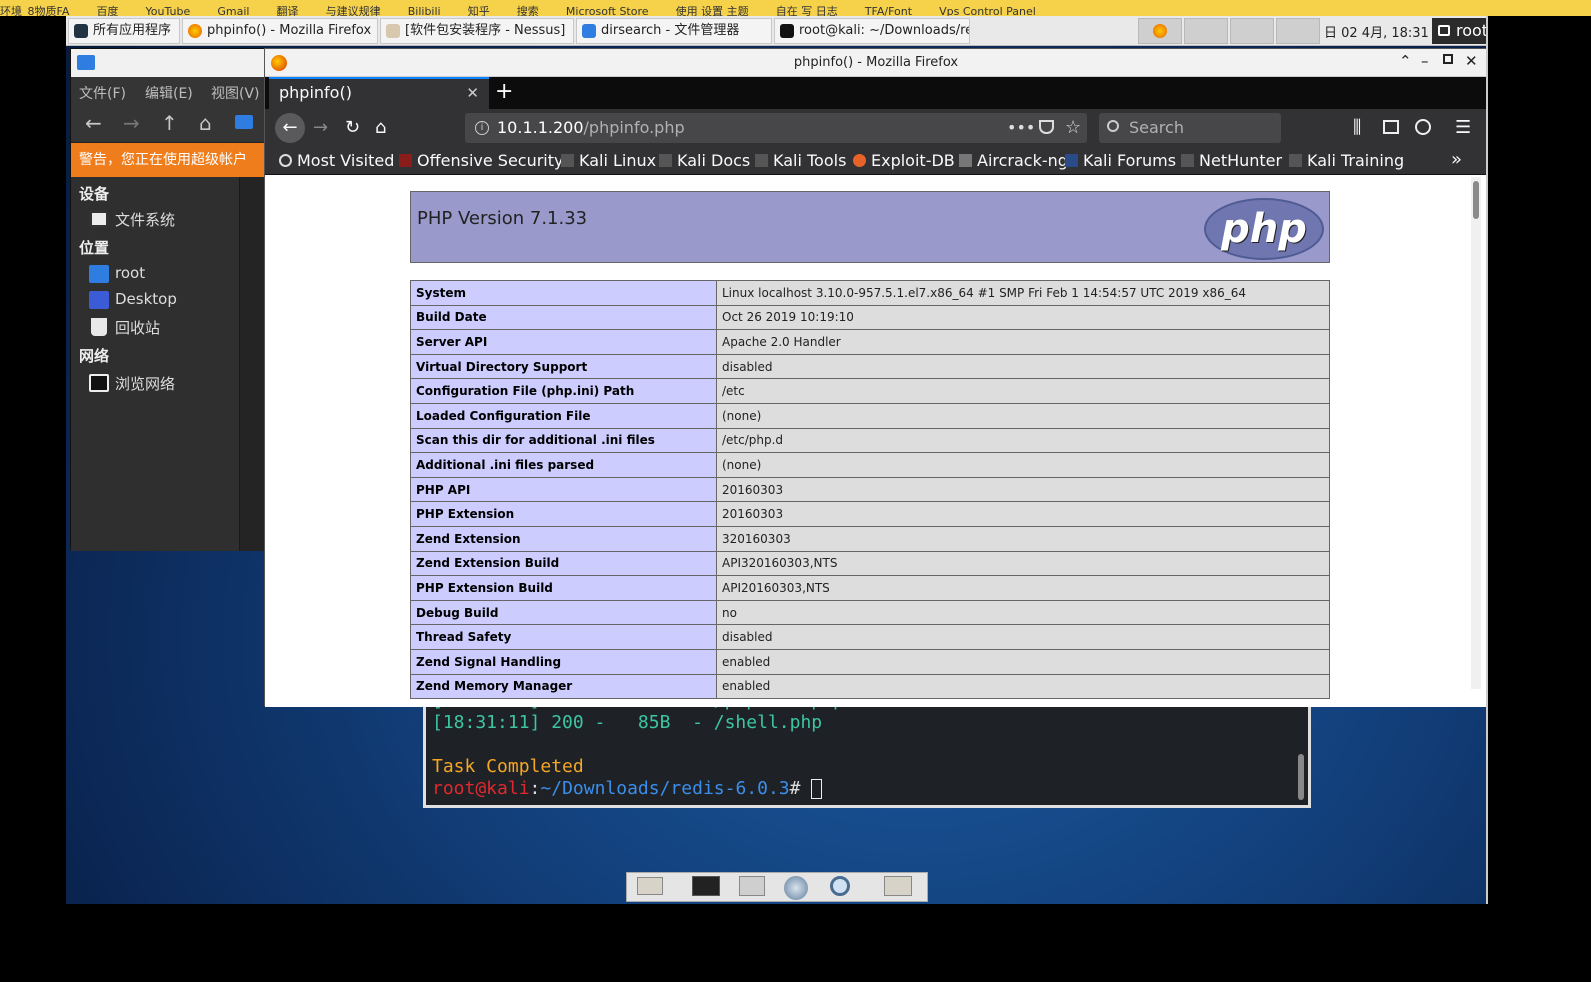 This screenshot has height=982, width=1591. What do you see at coordinates (704, 160) in the screenshot?
I see `bookmark-kali-docs: Kali Docs` at bounding box center [704, 160].